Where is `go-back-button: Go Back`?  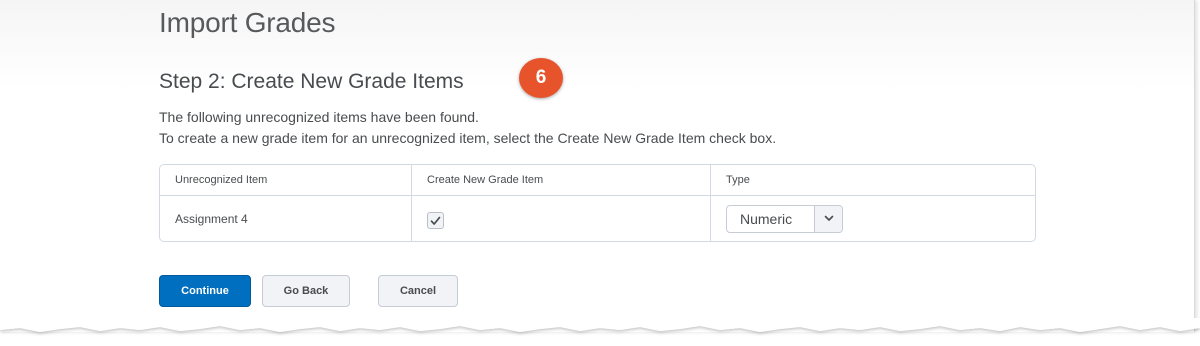 go-back-button: Go Back is located at coordinates (306, 291).